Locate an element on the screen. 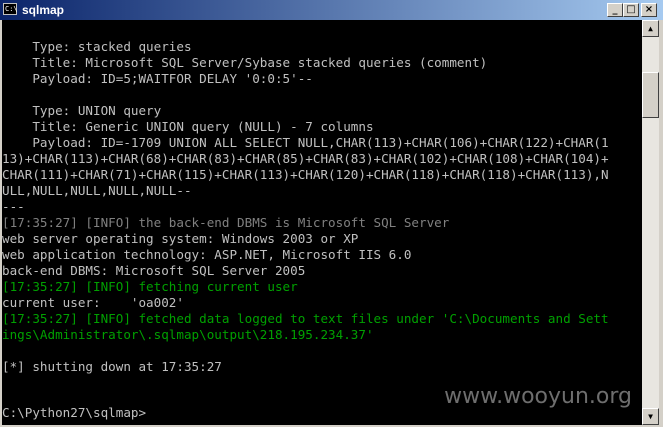  minimize-button: _ is located at coordinates (615, 10).